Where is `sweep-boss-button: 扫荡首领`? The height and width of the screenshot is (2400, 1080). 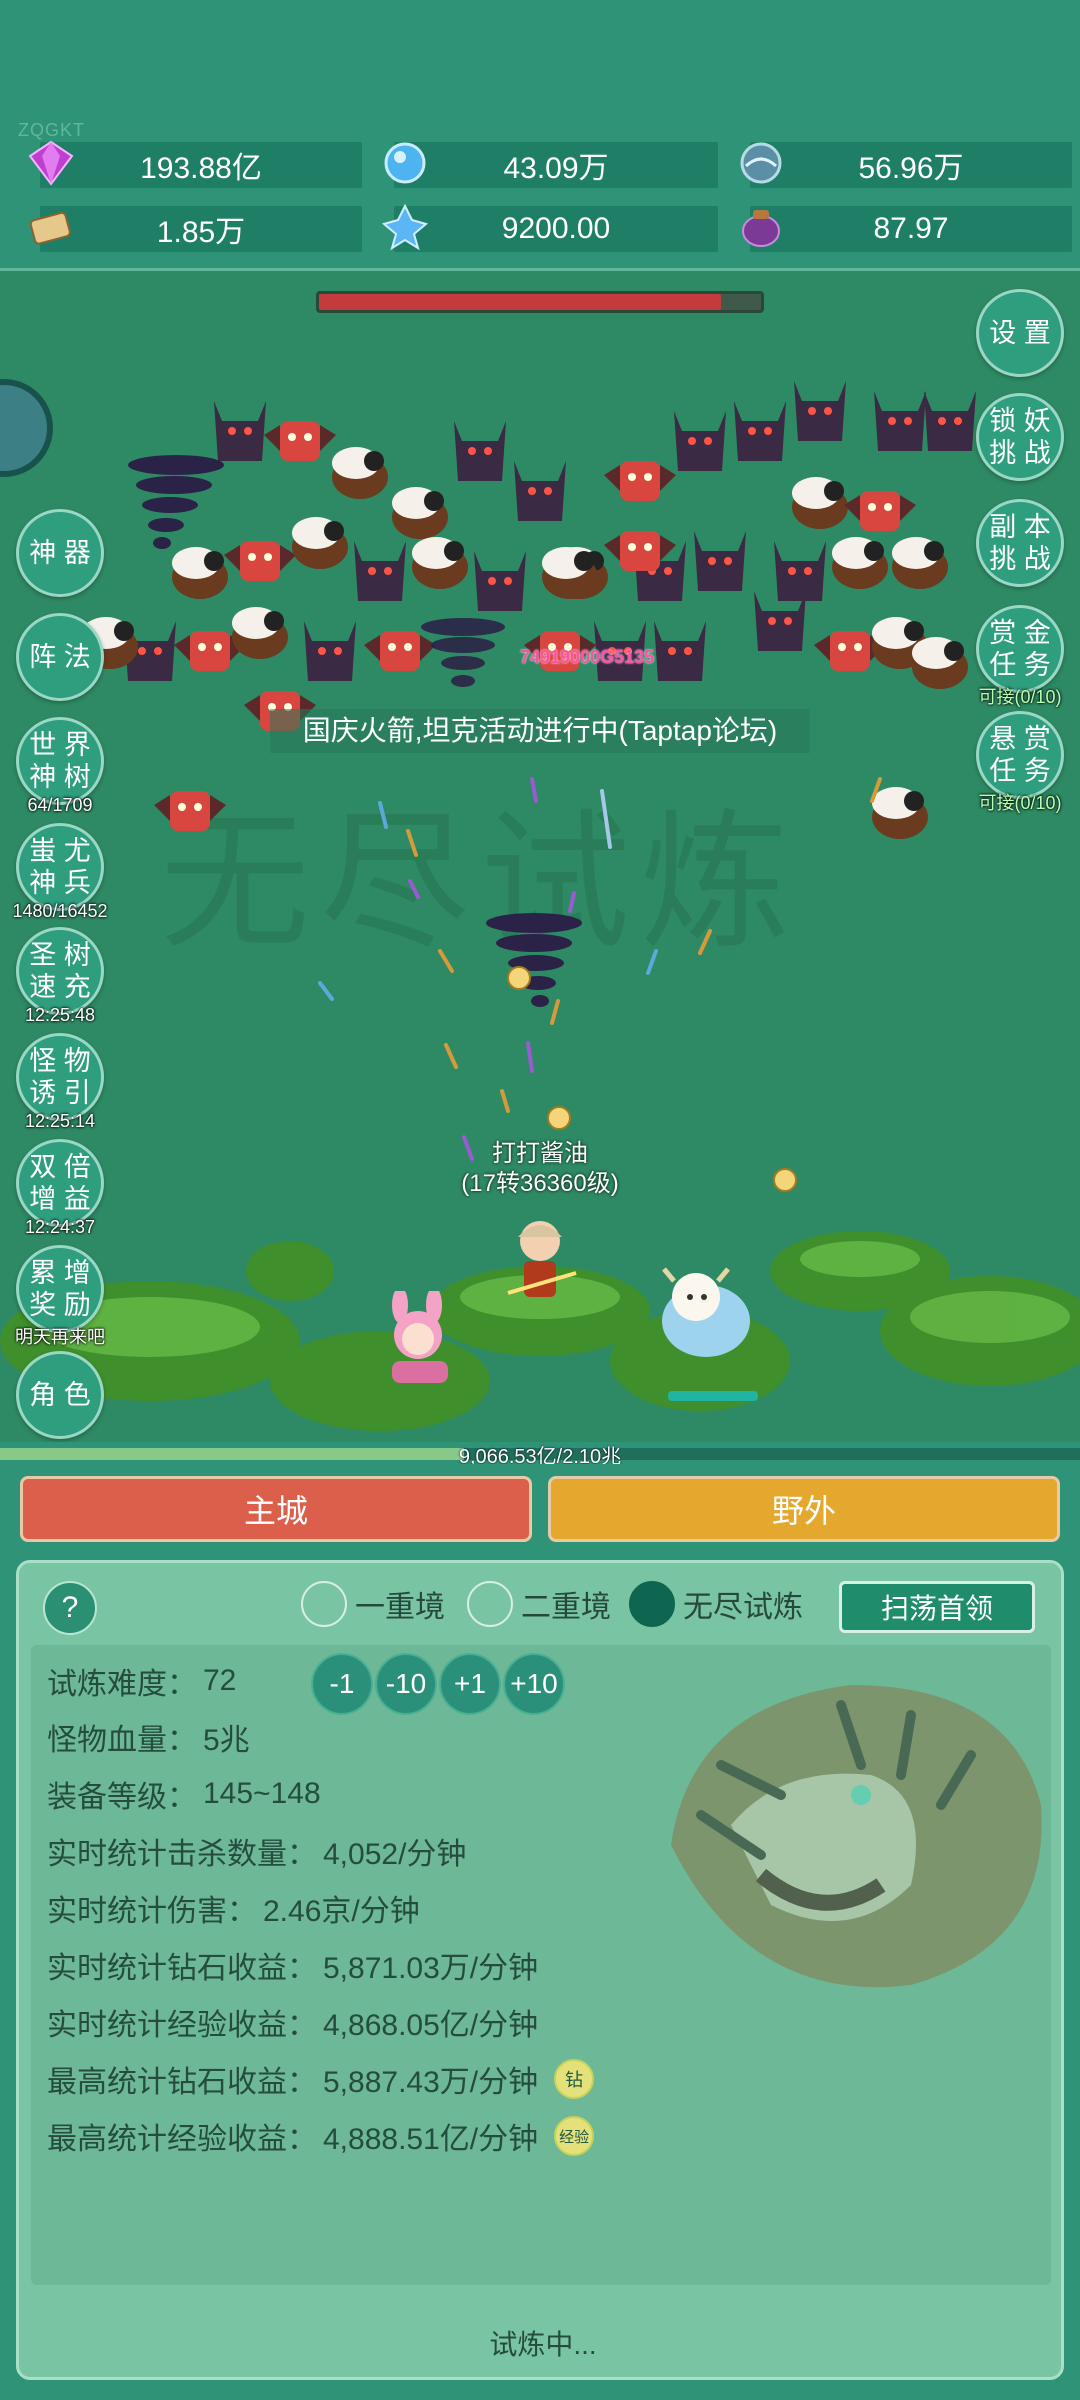 sweep-boss-button: 扫荡首领 is located at coordinates (937, 1607).